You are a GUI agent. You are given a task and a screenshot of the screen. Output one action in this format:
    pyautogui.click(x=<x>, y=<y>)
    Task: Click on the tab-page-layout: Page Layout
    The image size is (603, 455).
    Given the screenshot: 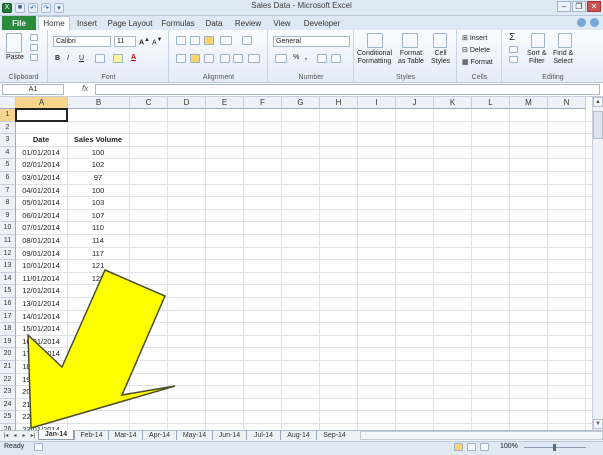 What is the action you would take?
    pyautogui.click(x=130, y=23)
    